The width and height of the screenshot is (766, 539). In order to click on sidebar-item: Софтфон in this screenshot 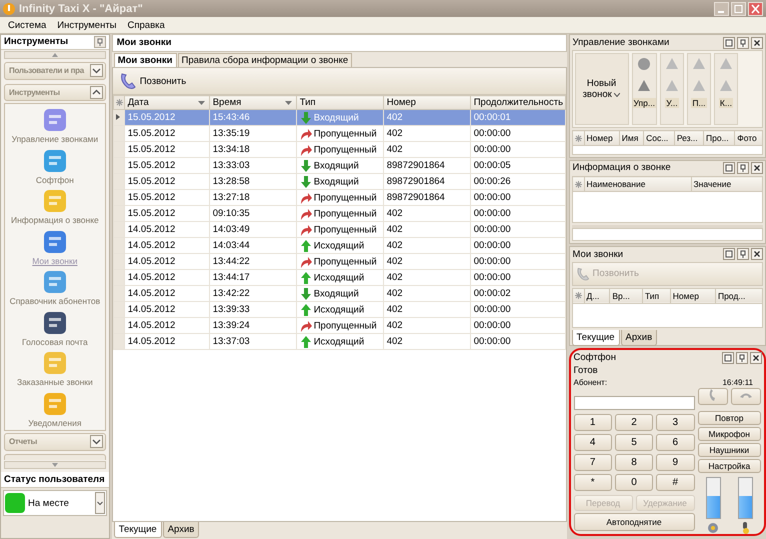, I will do `click(55, 167)`.